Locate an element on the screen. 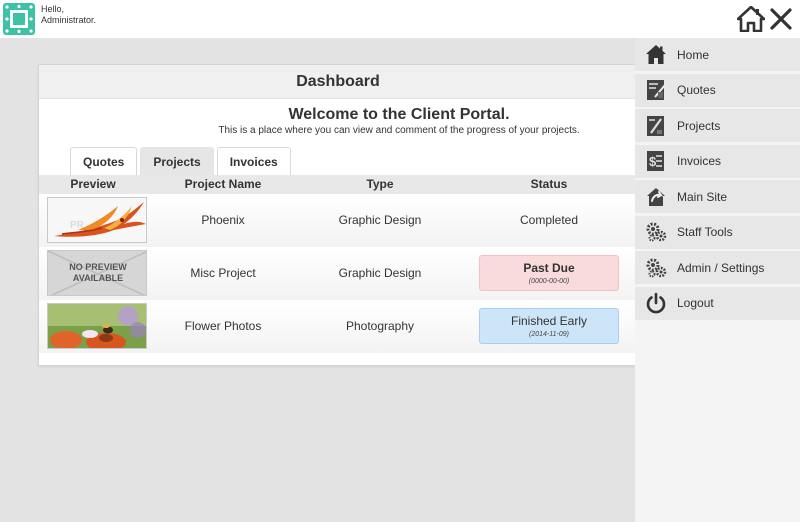 This screenshot has width=800, height=522. sidebar-item-quotes: Quotes is located at coordinates (717, 90).